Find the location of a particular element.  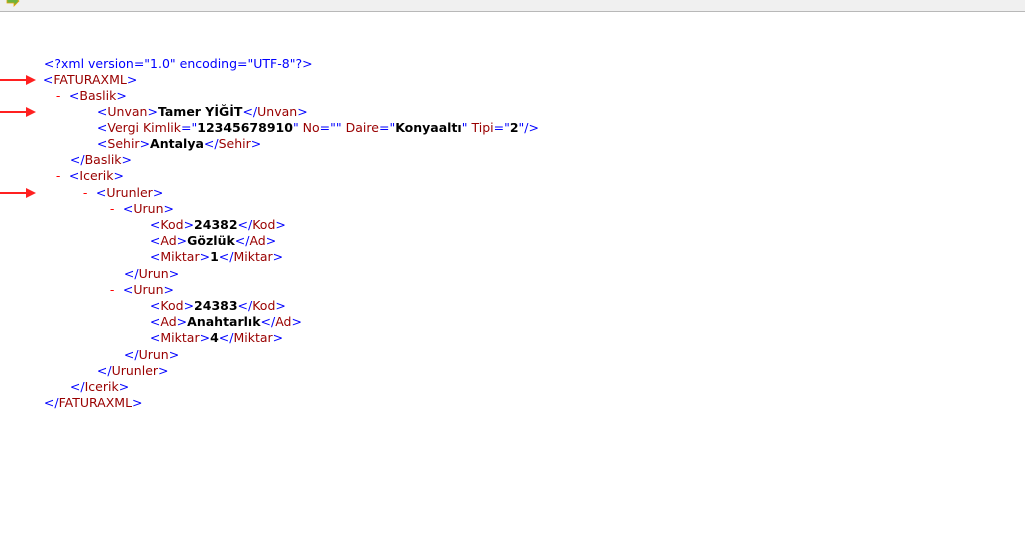

miktar-value: 1 is located at coordinates (214, 256).